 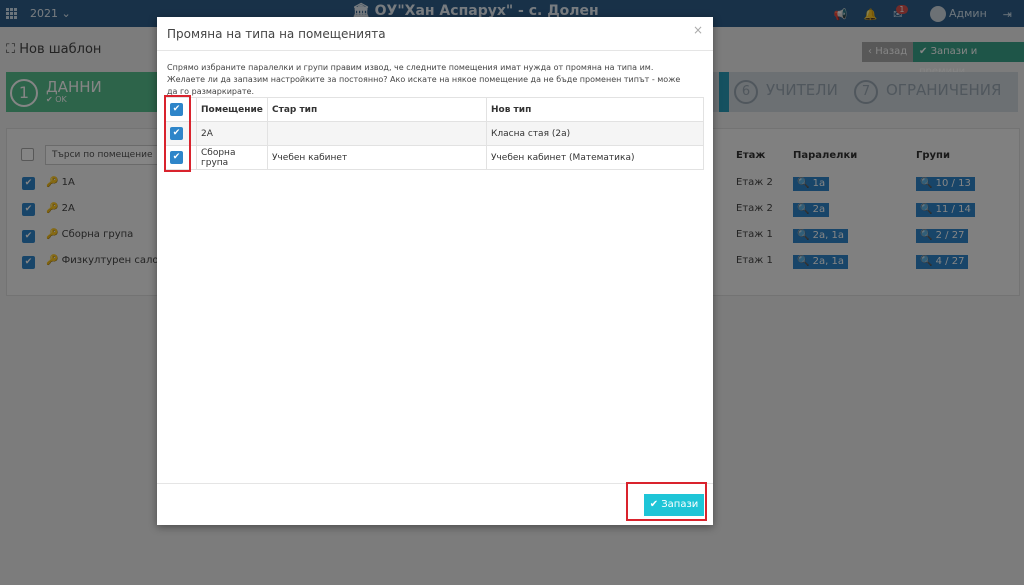 What do you see at coordinates (232, 133) in the screenshot?
I see `room-cell: 2А` at bounding box center [232, 133].